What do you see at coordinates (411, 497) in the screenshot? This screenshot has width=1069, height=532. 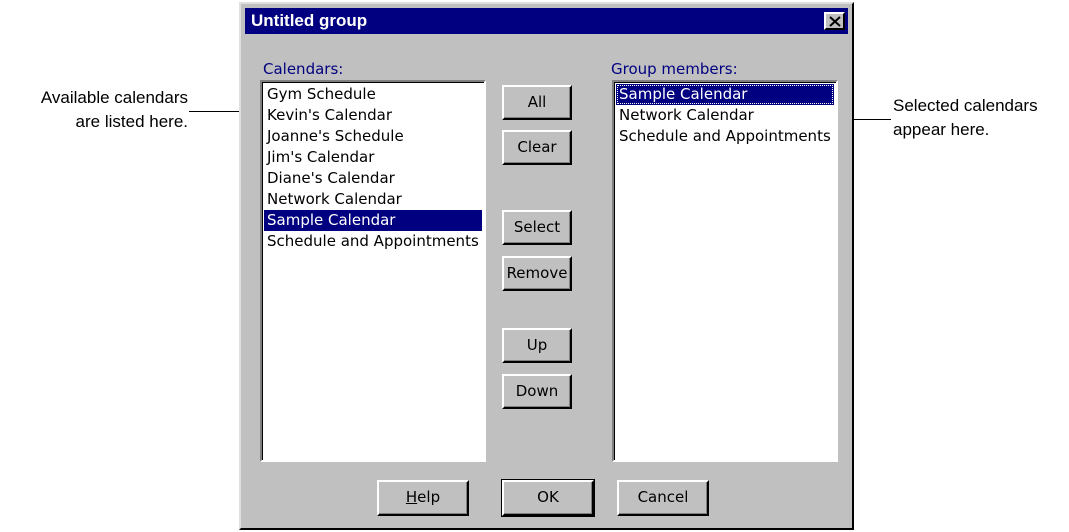 I see `help-mnemonic: H` at bounding box center [411, 497].